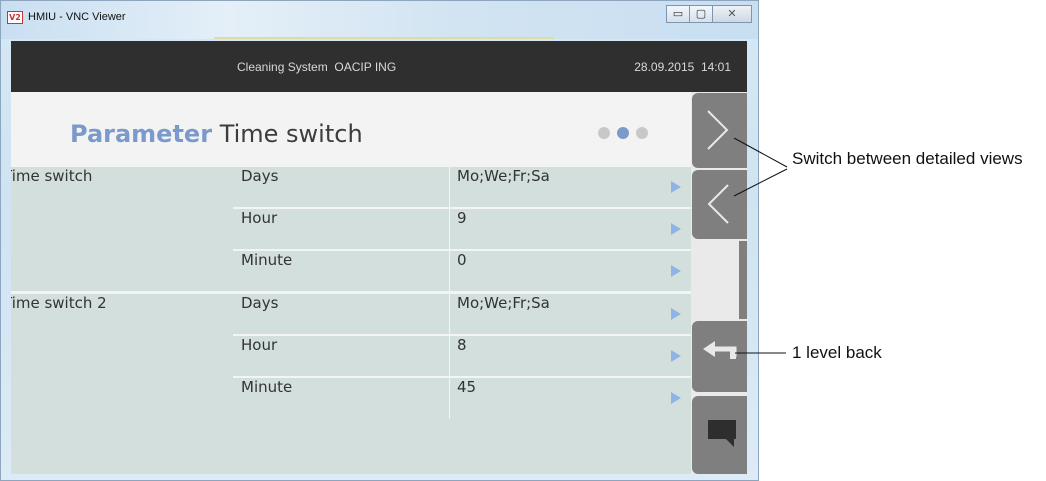 This screenshot has height=481, width=1046. What do you see at coordinates (837, 352) in the screenshot?
I see `annotation-level-back: 1 level back` at bounding box center [837, 352].